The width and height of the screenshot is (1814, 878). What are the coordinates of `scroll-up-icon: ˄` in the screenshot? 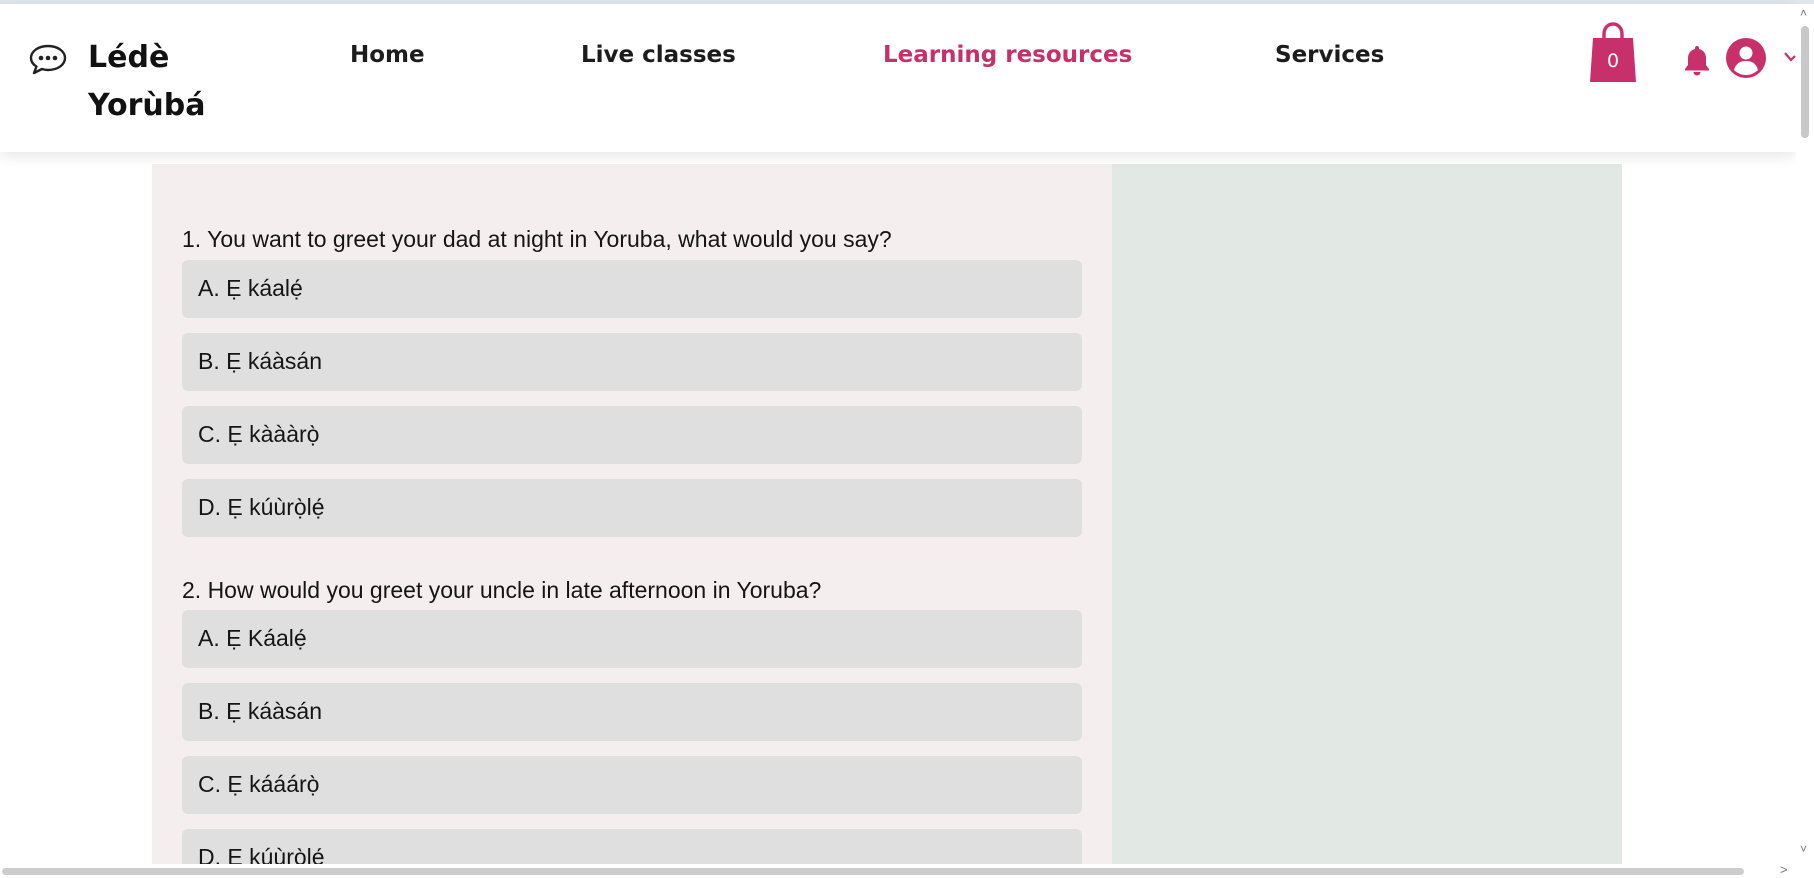 It's located at (1803, 13).